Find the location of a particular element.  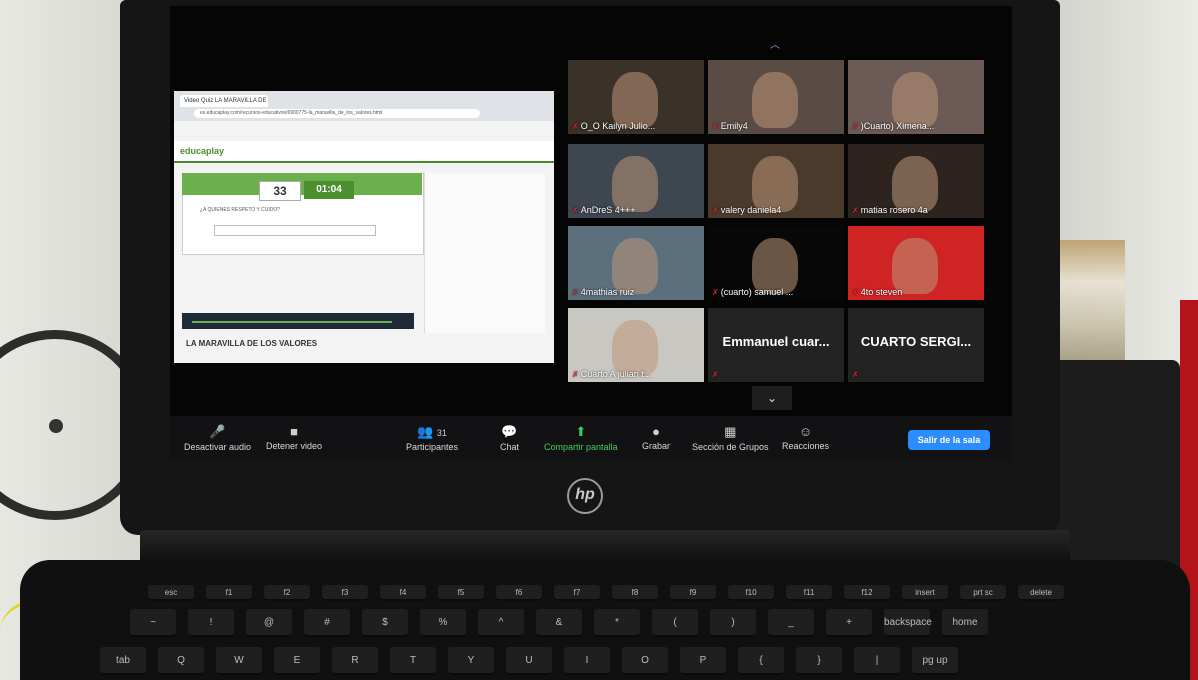

participant-name-label: ✗ Emily4 is located at coordinates (730, 126).